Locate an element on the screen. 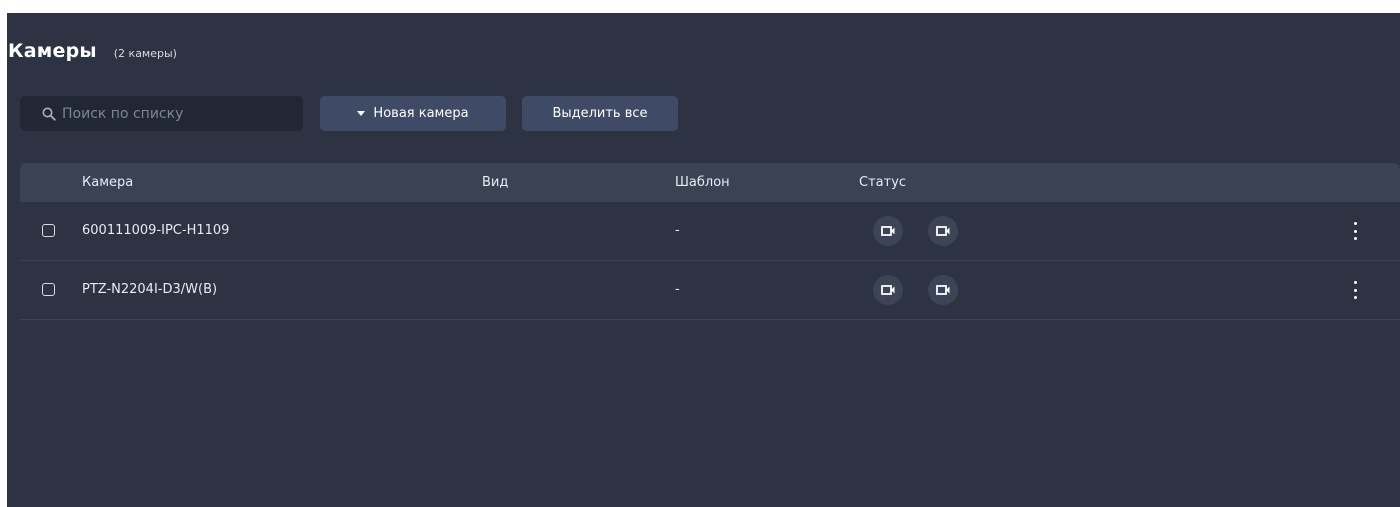  column-header-template: Шаблон is located at coordinates (702, 182).